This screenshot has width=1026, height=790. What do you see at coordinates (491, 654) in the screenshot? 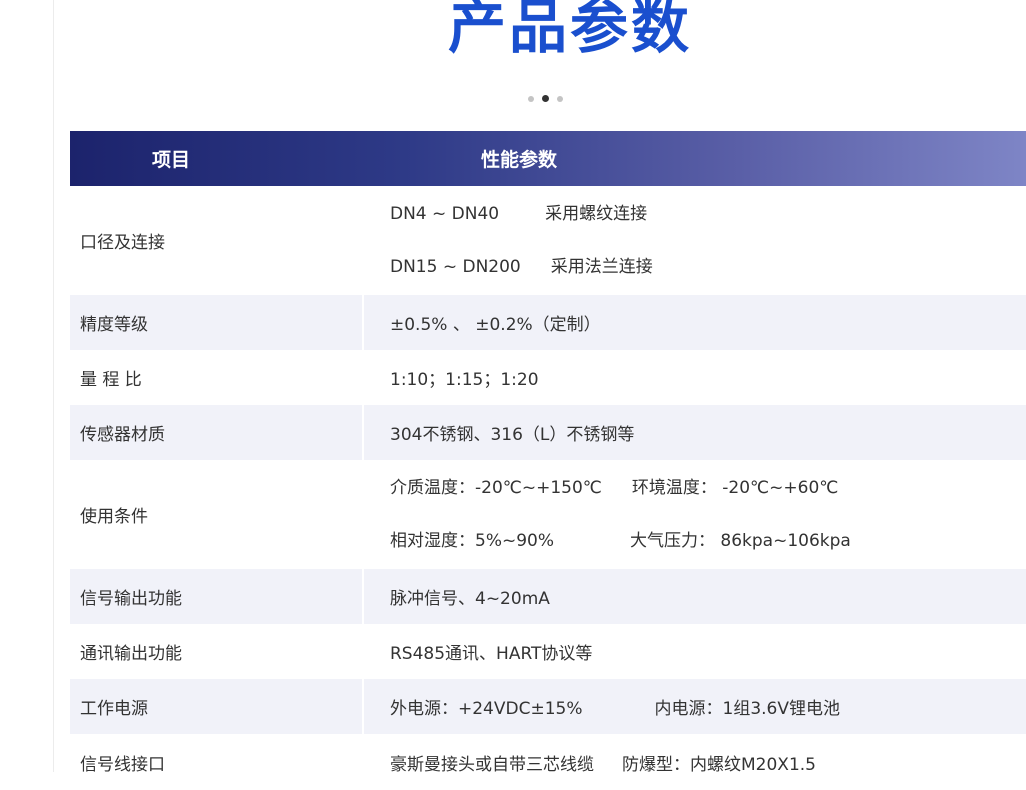
I see `row-value-comm-output: RS485通讯、HART协议等` at bounding box center [491, 654].